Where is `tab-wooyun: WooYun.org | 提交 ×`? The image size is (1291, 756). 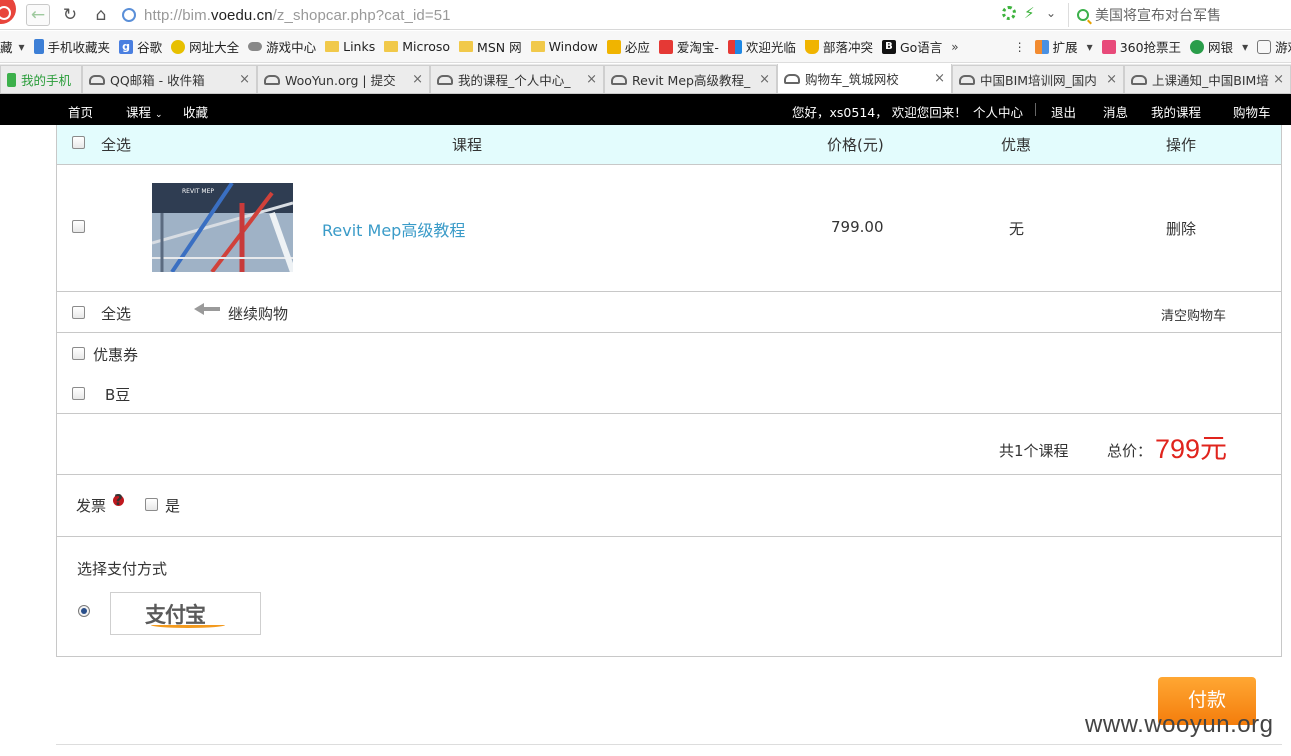
tab-wooyun: WooYun.org | 提交 × is located at coordinates (343, 79).